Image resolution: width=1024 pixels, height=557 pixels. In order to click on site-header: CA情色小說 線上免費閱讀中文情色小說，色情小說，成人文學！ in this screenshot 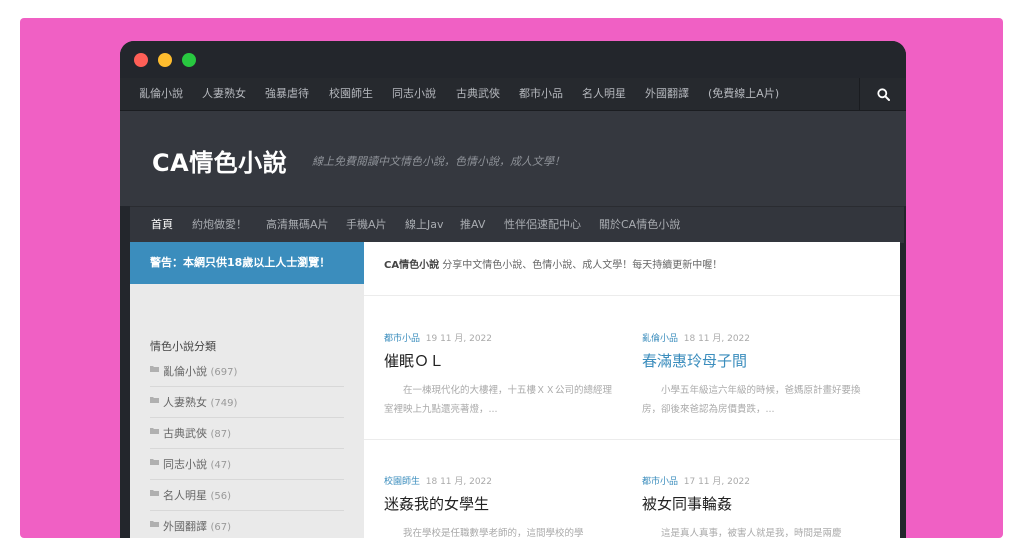, I will do `click(513, 158)`.